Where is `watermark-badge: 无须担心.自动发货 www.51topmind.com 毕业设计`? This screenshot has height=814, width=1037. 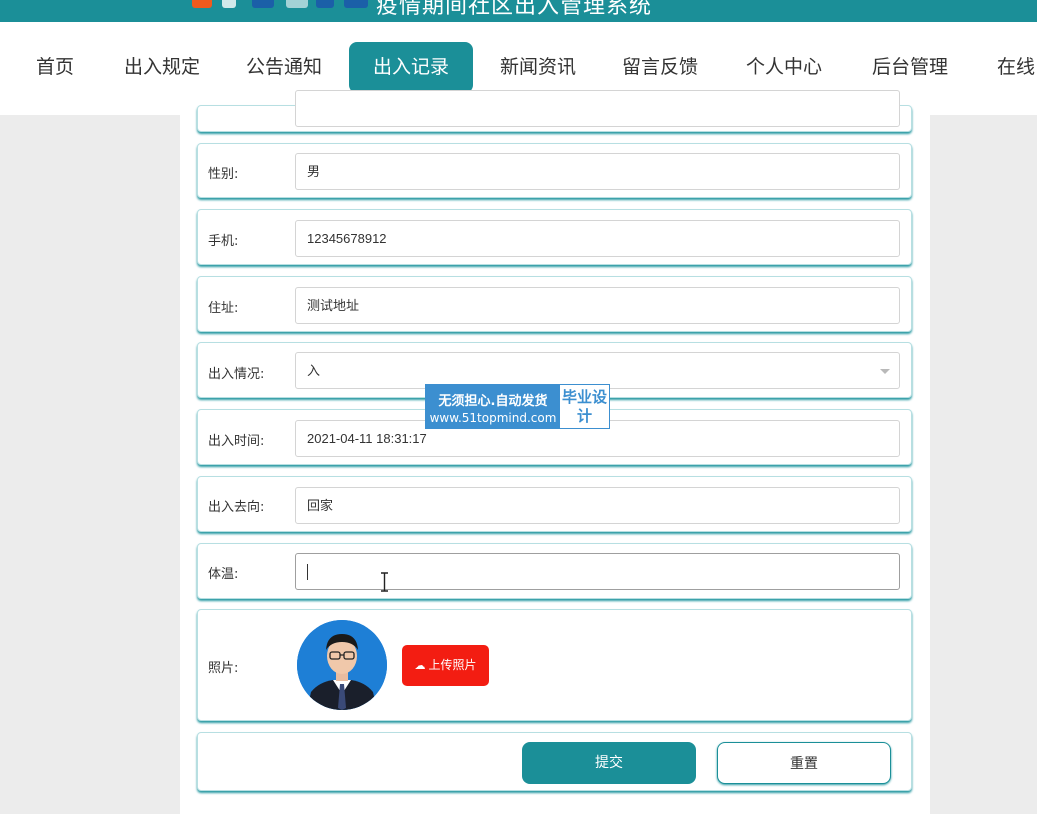
watermark-badge: 无须担心.自动发货 www.51topmind.com 毕业设计 is located at coordinates (517, 406).